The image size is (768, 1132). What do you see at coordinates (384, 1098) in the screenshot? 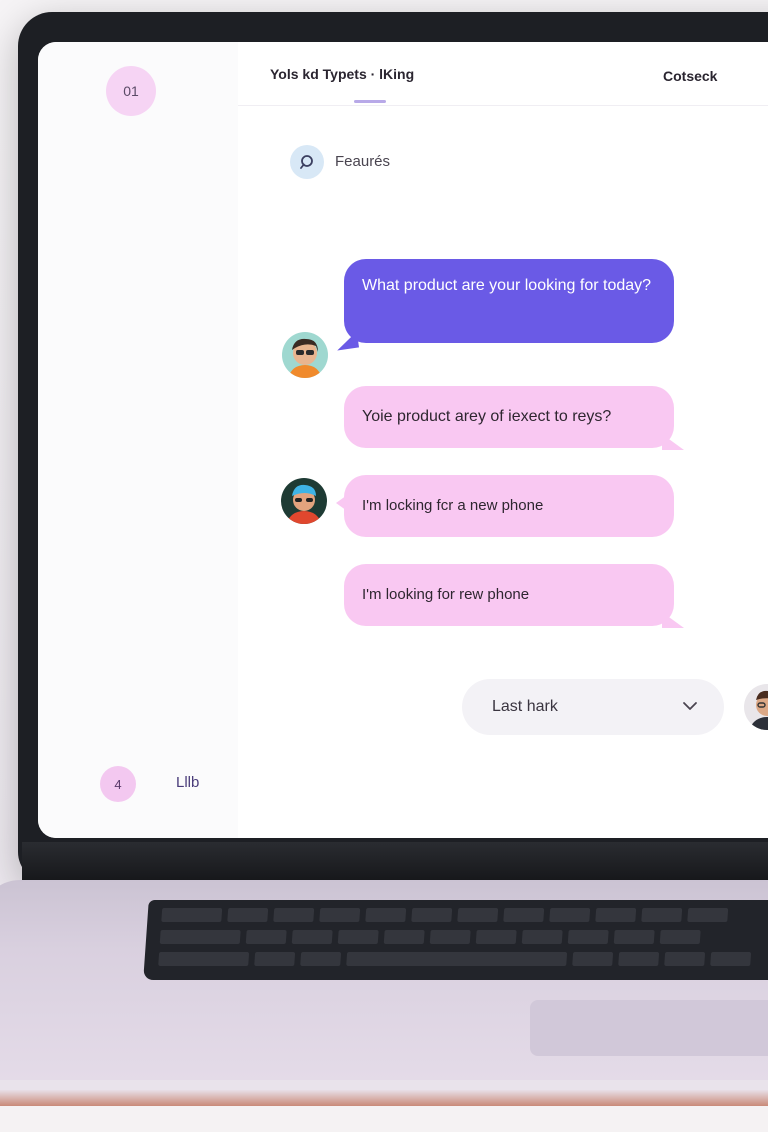
I see `laptop-base-edge` at bounding box center [384, 1098].